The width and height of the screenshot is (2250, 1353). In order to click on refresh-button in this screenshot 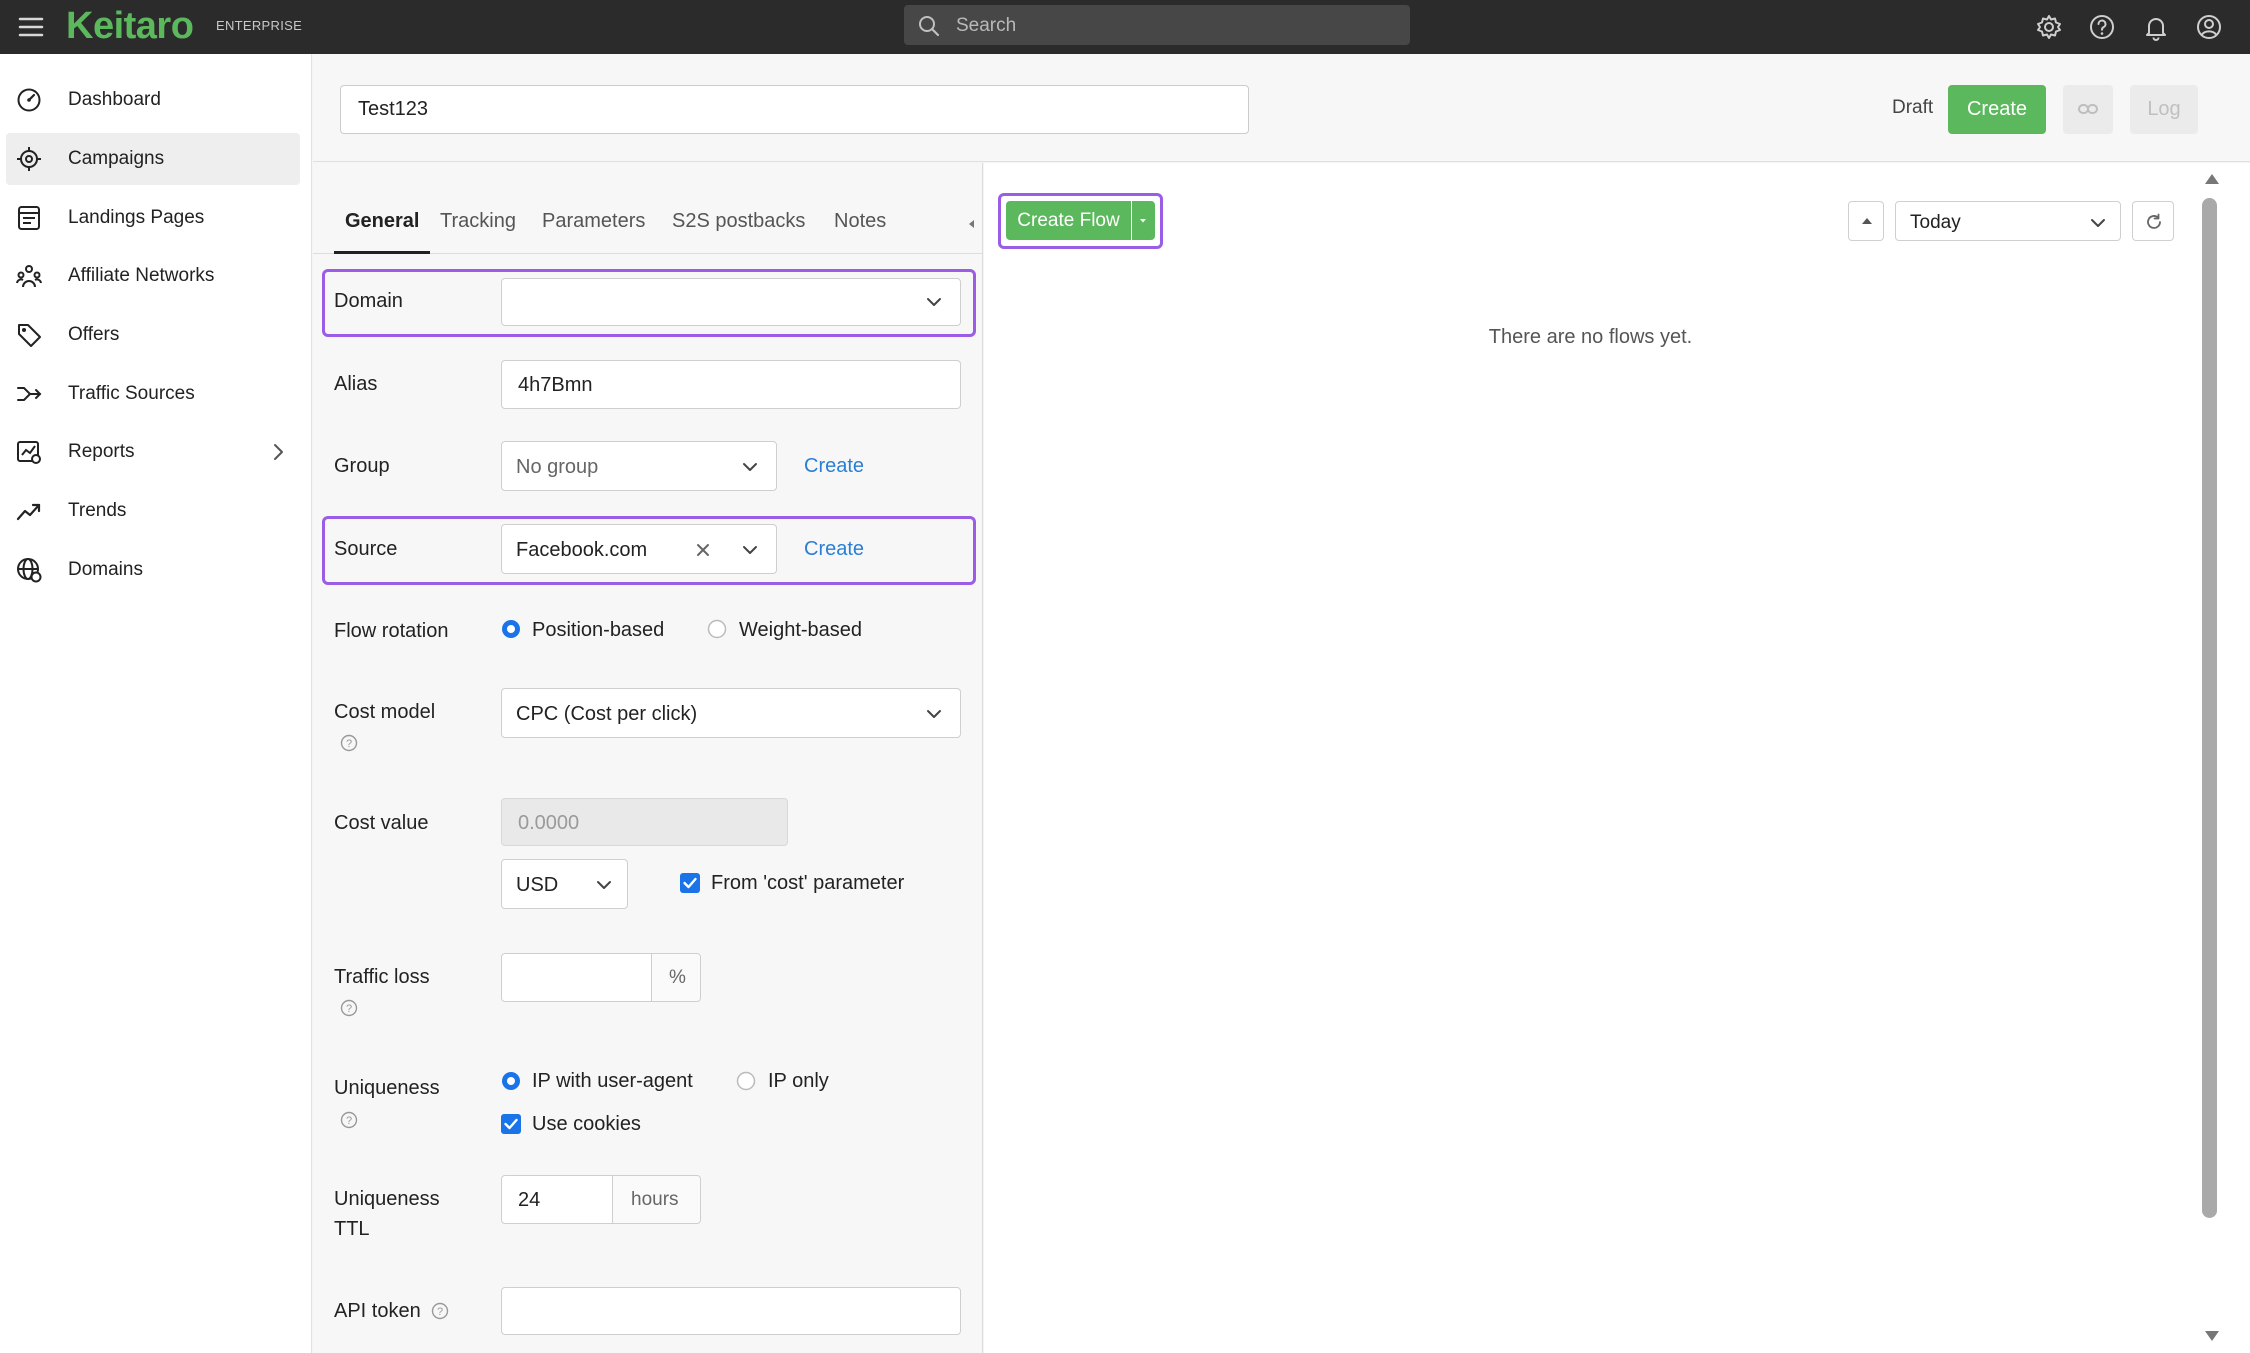, I will do `click(2153, 221)`.